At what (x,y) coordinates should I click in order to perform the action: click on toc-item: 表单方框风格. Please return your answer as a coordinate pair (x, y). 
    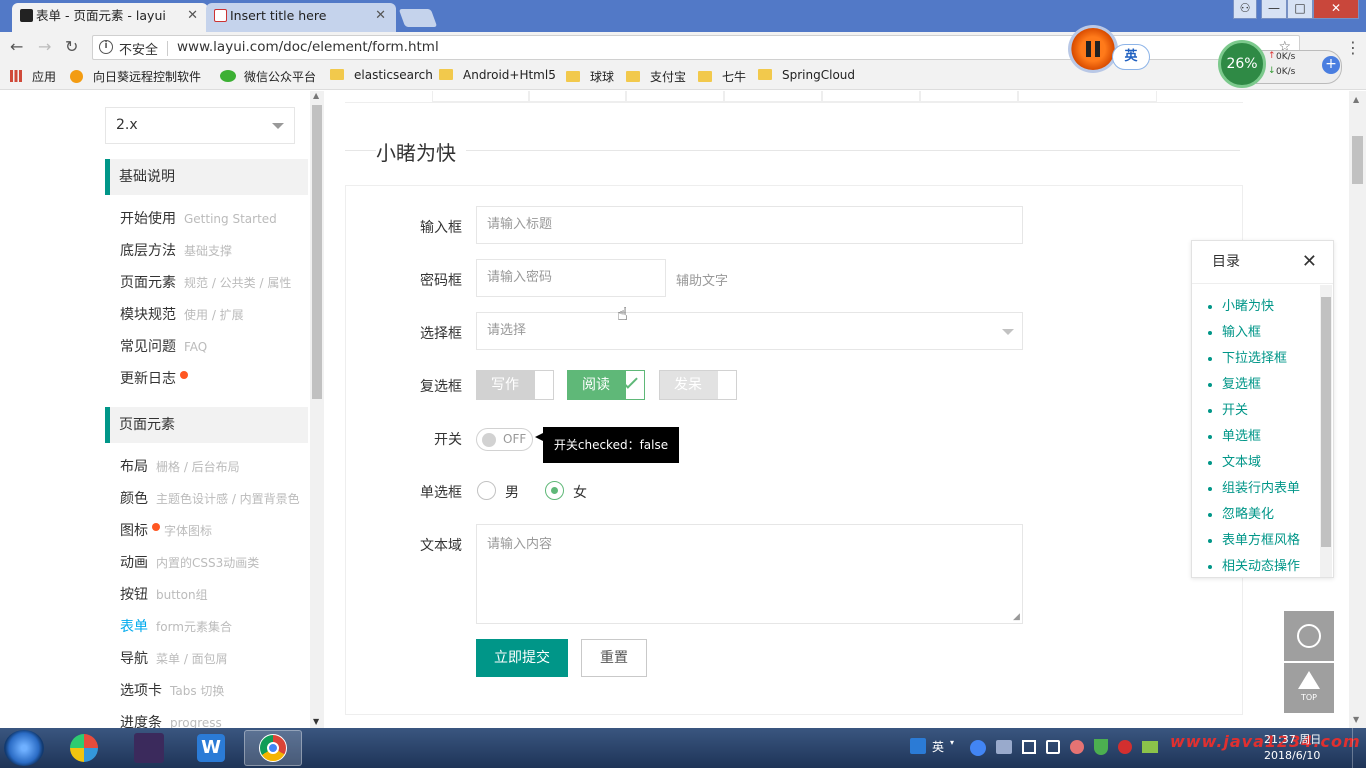
    Looking at the image, I should click on (1261, 541).